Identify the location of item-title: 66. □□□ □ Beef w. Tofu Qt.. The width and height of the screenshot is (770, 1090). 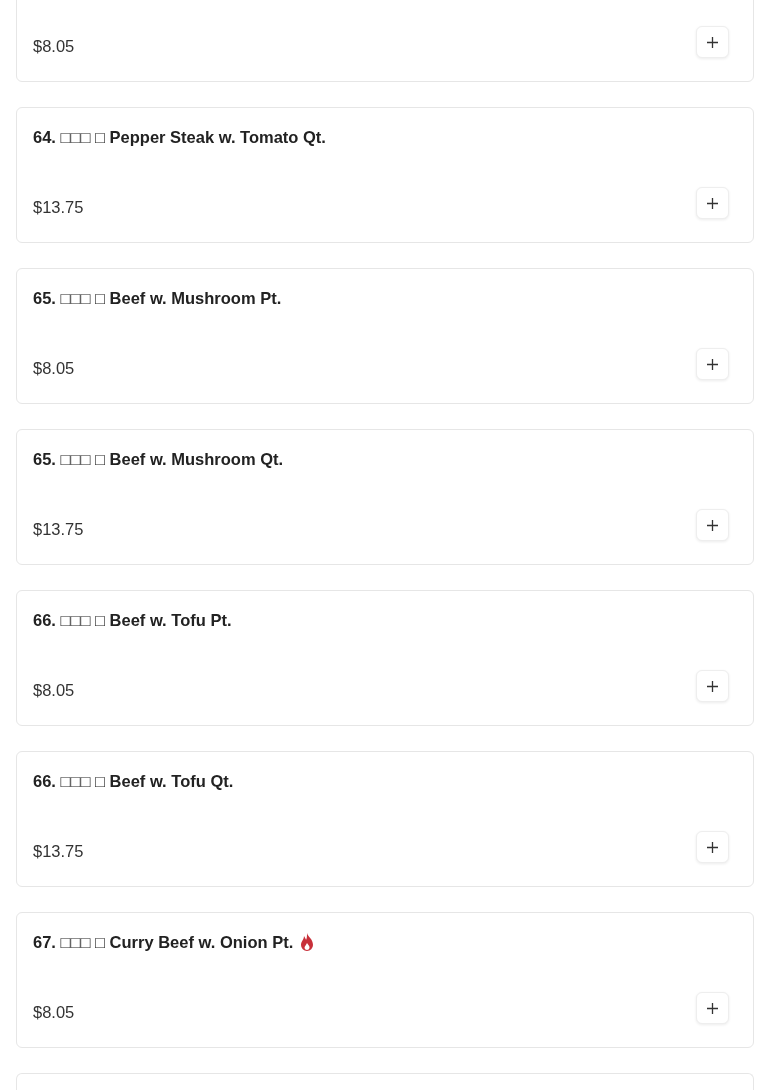
(133, 781).